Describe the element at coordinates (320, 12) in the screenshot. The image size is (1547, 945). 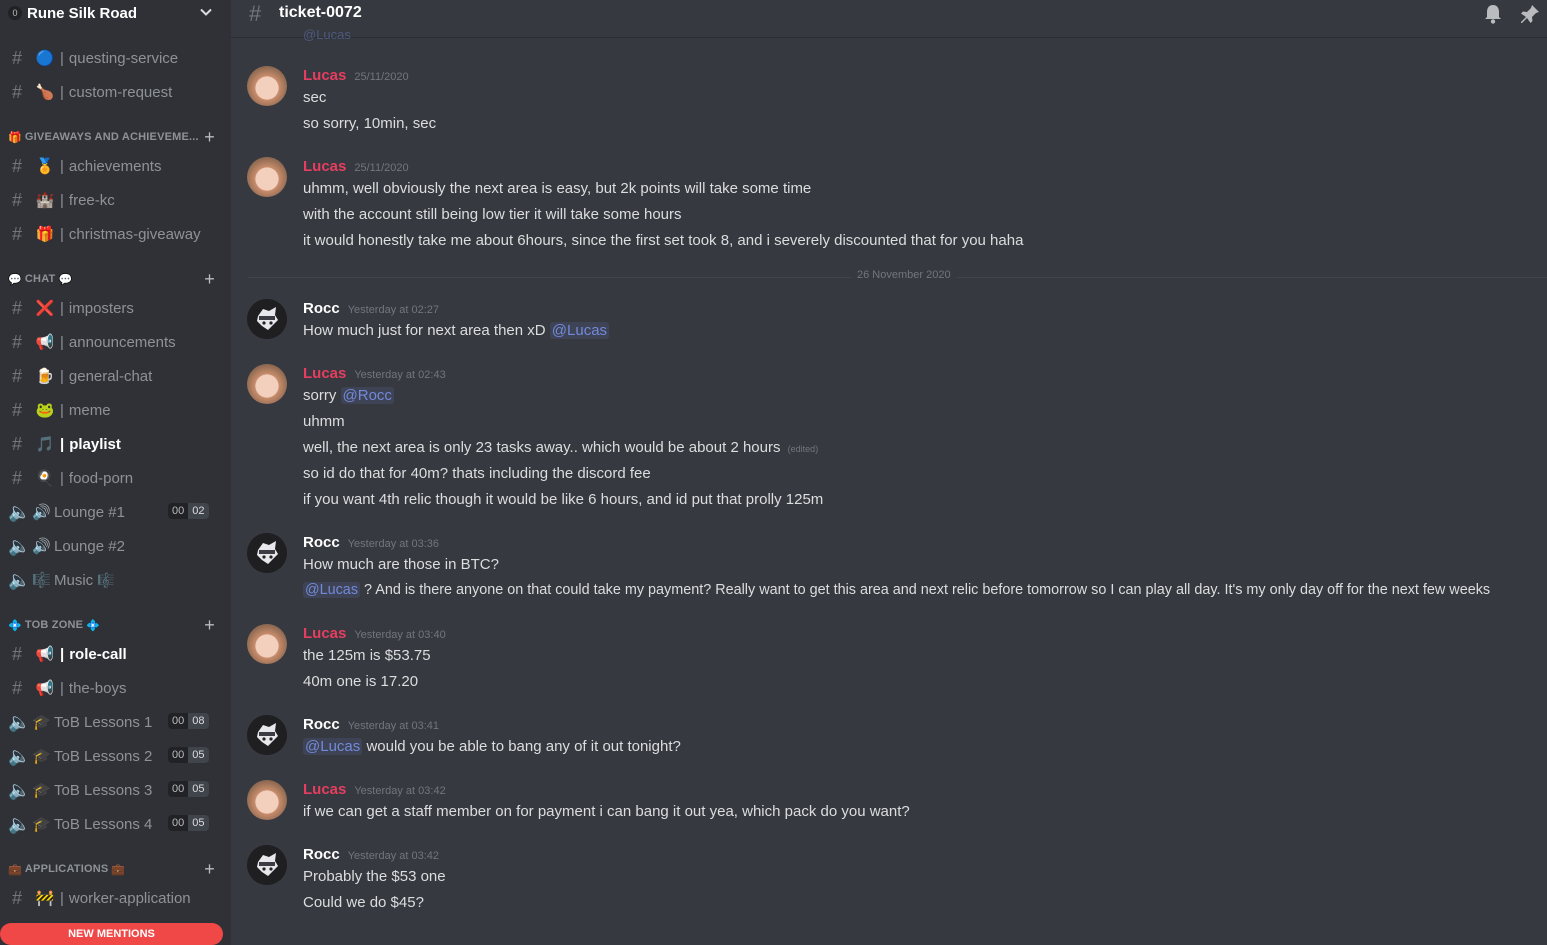
I see `channel-title: ticket-0072` at that location.